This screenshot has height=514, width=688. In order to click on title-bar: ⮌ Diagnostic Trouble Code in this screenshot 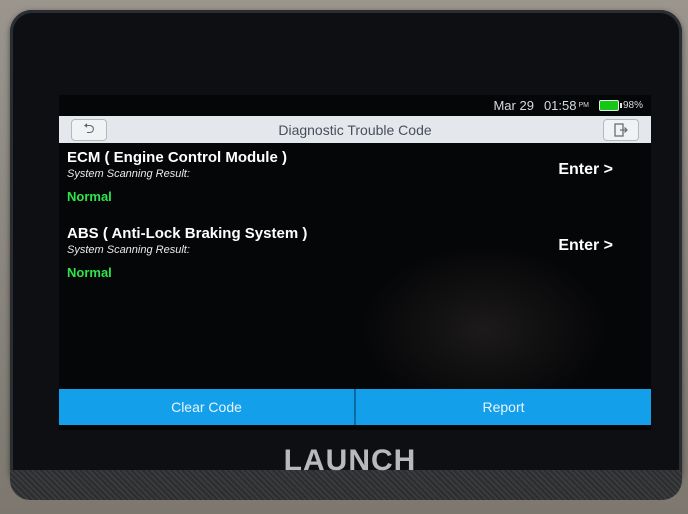, I will do `click(355, 129)`.